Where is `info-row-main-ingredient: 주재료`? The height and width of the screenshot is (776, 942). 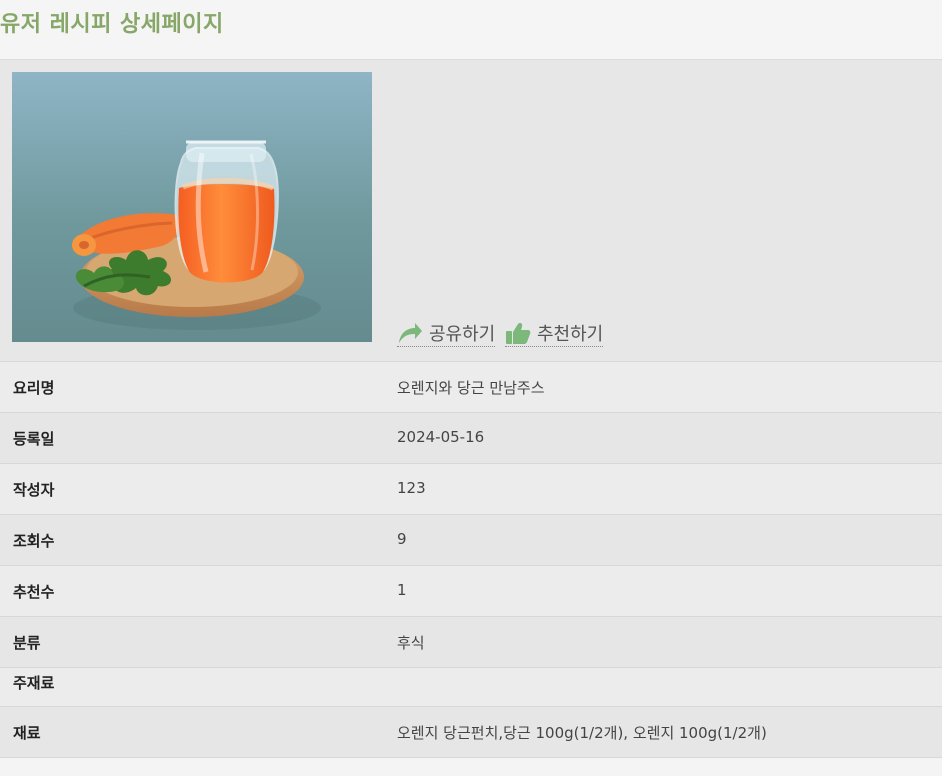 info-row-main-ingredient: 주재료 is located at coordinates (471, 687).